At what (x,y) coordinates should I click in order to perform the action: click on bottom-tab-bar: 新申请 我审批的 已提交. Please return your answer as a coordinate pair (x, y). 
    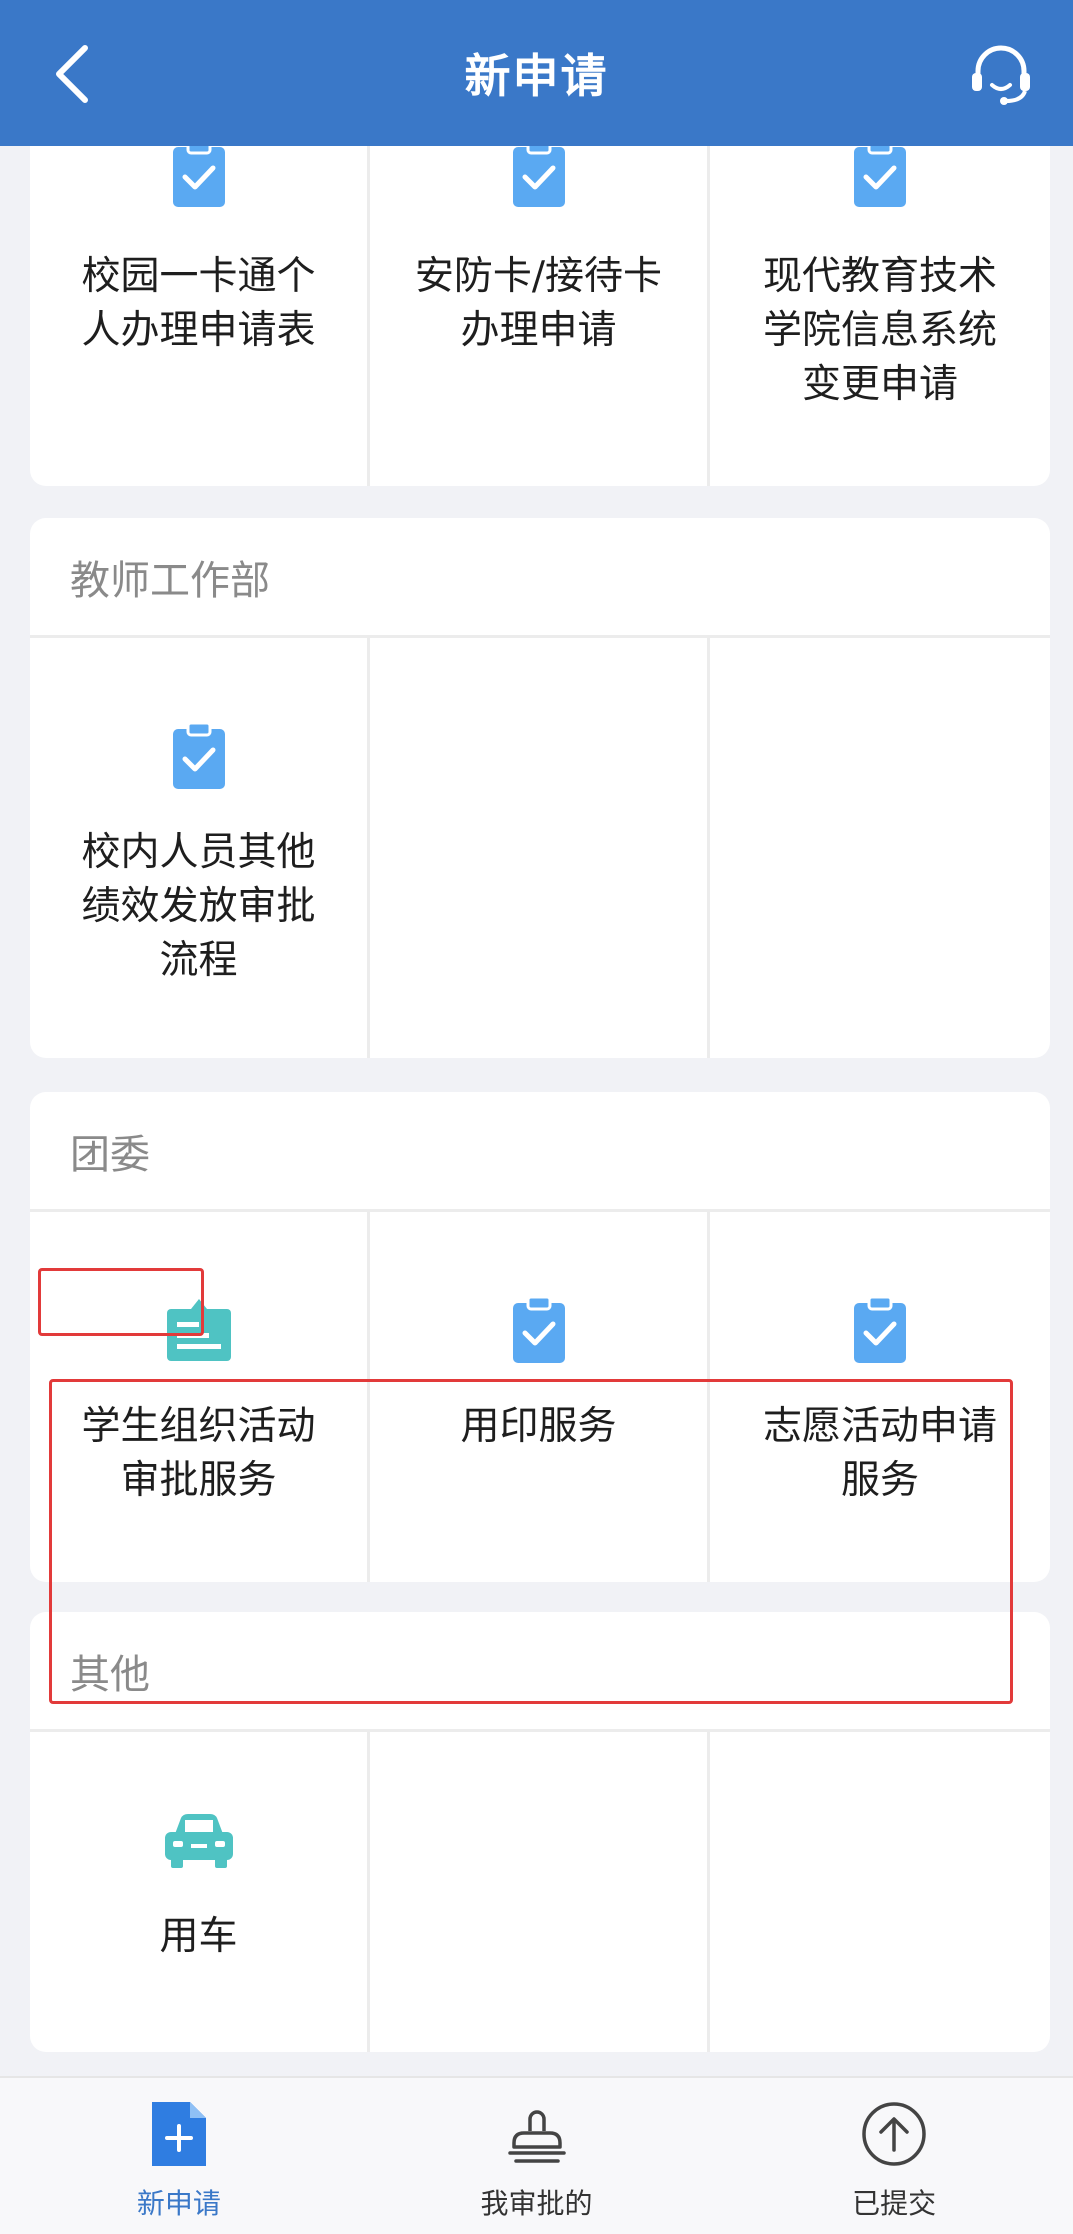
    Looking at the image, I should click on (536, 2155).